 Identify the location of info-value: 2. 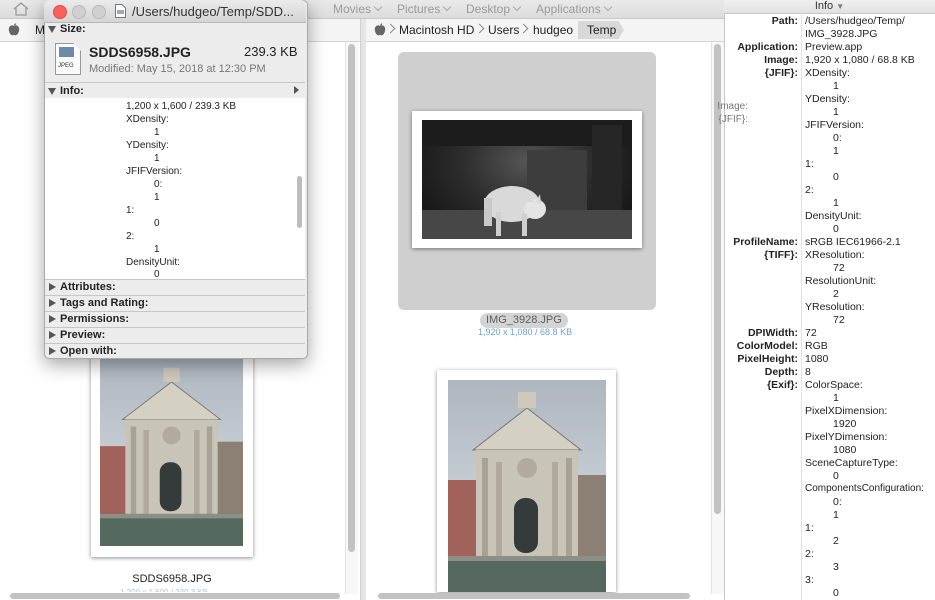
(836, 294).